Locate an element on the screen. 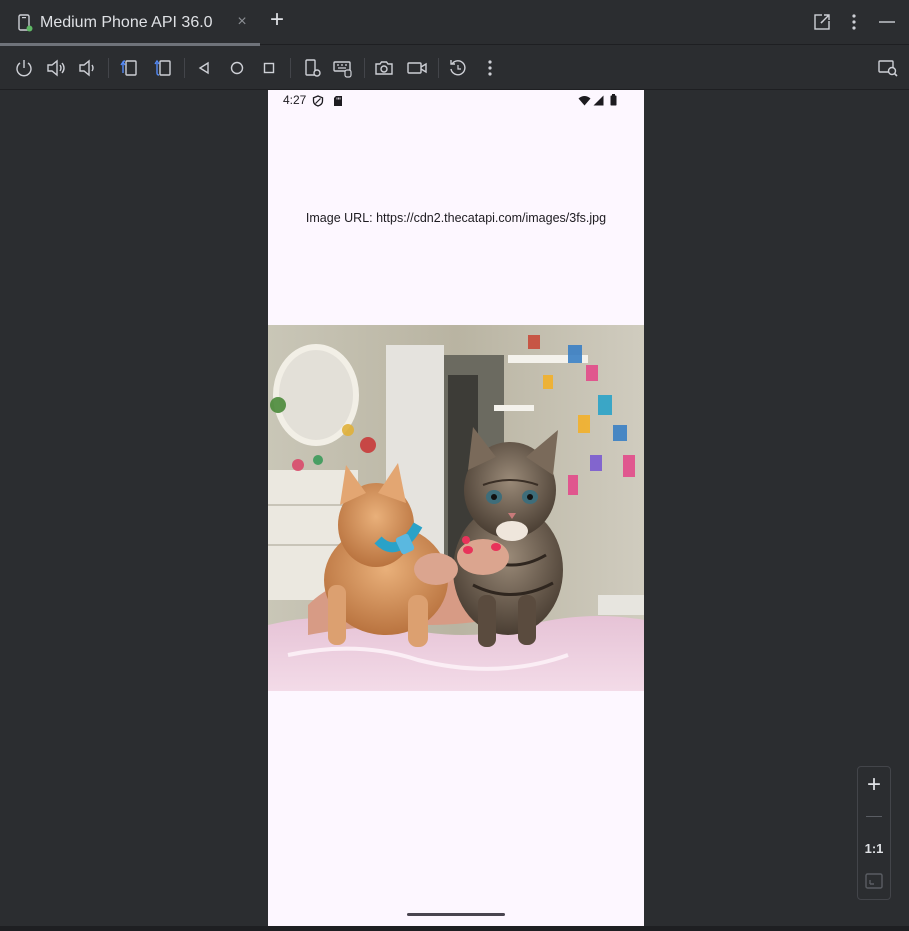 This screenshot has width=909, height=931. tab-bar: Medium Phone API 36.0 × + is located at coordinates (454, 23).